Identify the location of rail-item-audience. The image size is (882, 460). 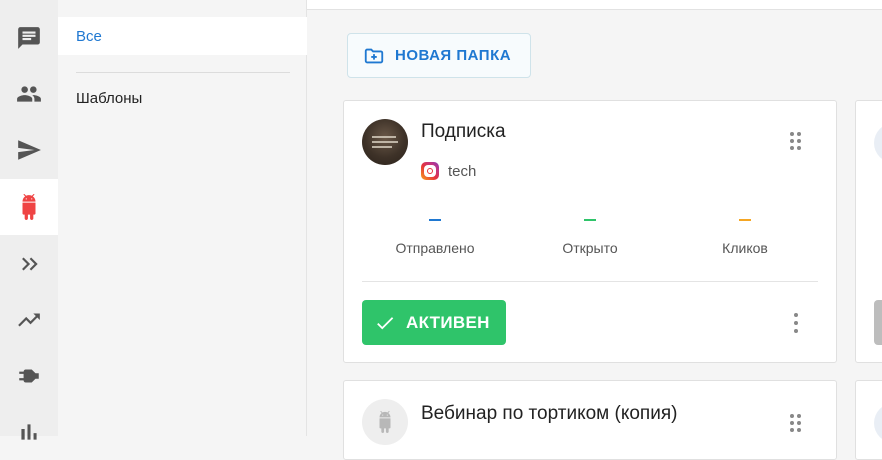
(29, 94).